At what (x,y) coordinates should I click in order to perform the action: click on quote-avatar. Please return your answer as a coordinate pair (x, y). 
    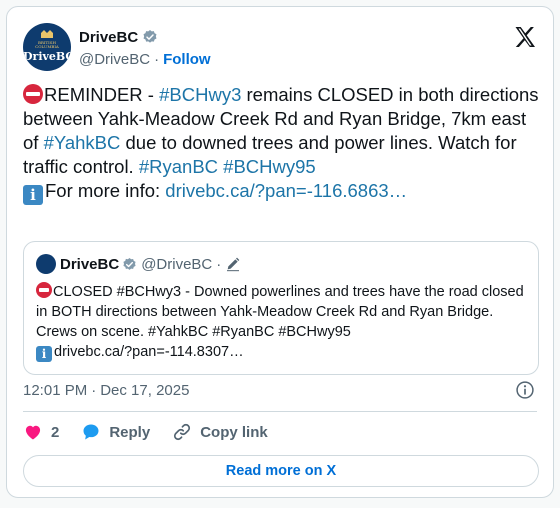
    Looking at the image, I should click on (46, 264).